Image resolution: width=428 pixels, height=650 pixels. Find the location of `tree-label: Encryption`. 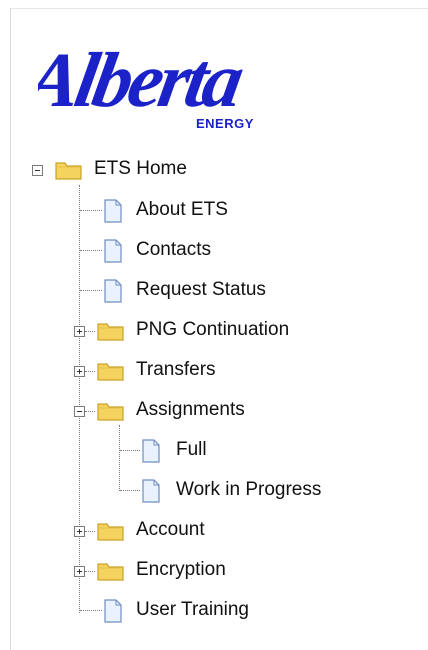

tree-label: Encryption is located at coordinates (181, 569).